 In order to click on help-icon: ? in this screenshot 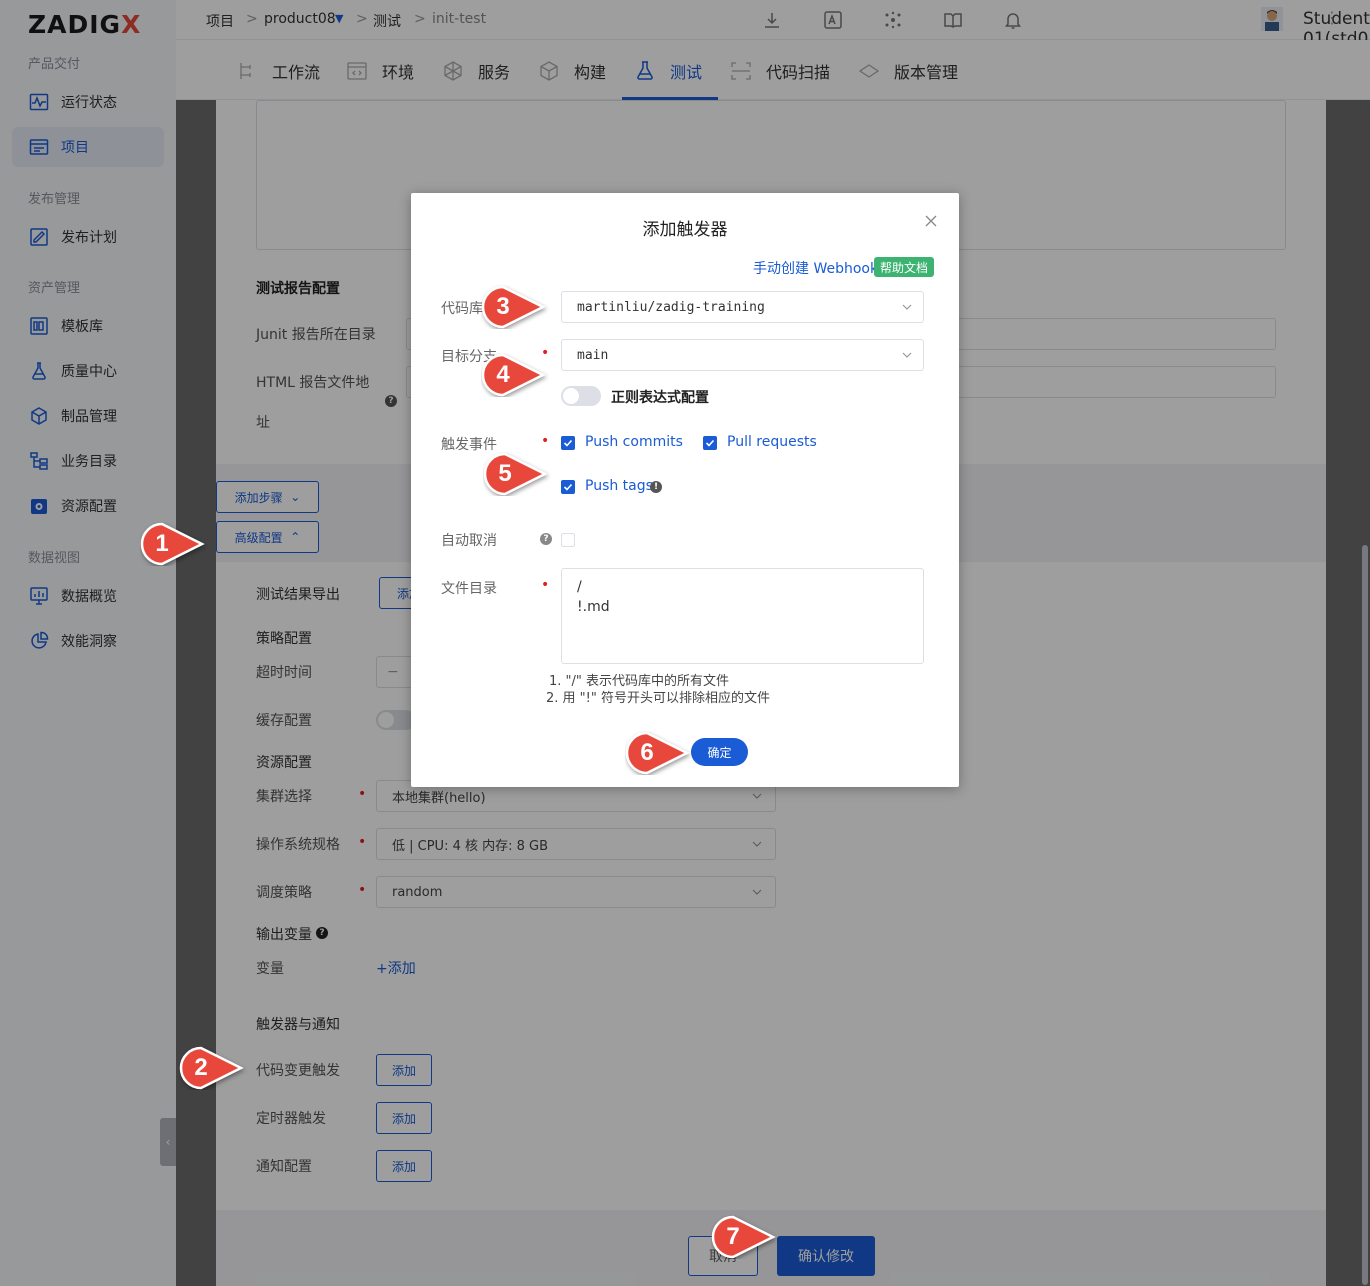, I will do `click(546, 539)`.